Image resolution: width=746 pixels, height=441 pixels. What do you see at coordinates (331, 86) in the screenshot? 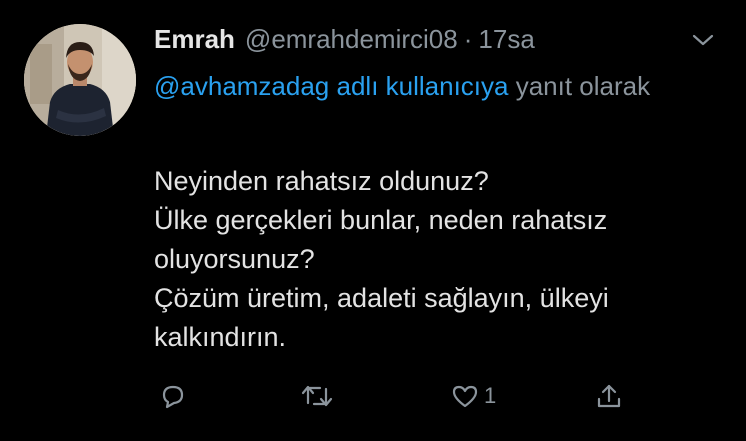
I see `reply-to-link: @avhamzadag adlı kullanıcıya` at bounding box center [331, 86].